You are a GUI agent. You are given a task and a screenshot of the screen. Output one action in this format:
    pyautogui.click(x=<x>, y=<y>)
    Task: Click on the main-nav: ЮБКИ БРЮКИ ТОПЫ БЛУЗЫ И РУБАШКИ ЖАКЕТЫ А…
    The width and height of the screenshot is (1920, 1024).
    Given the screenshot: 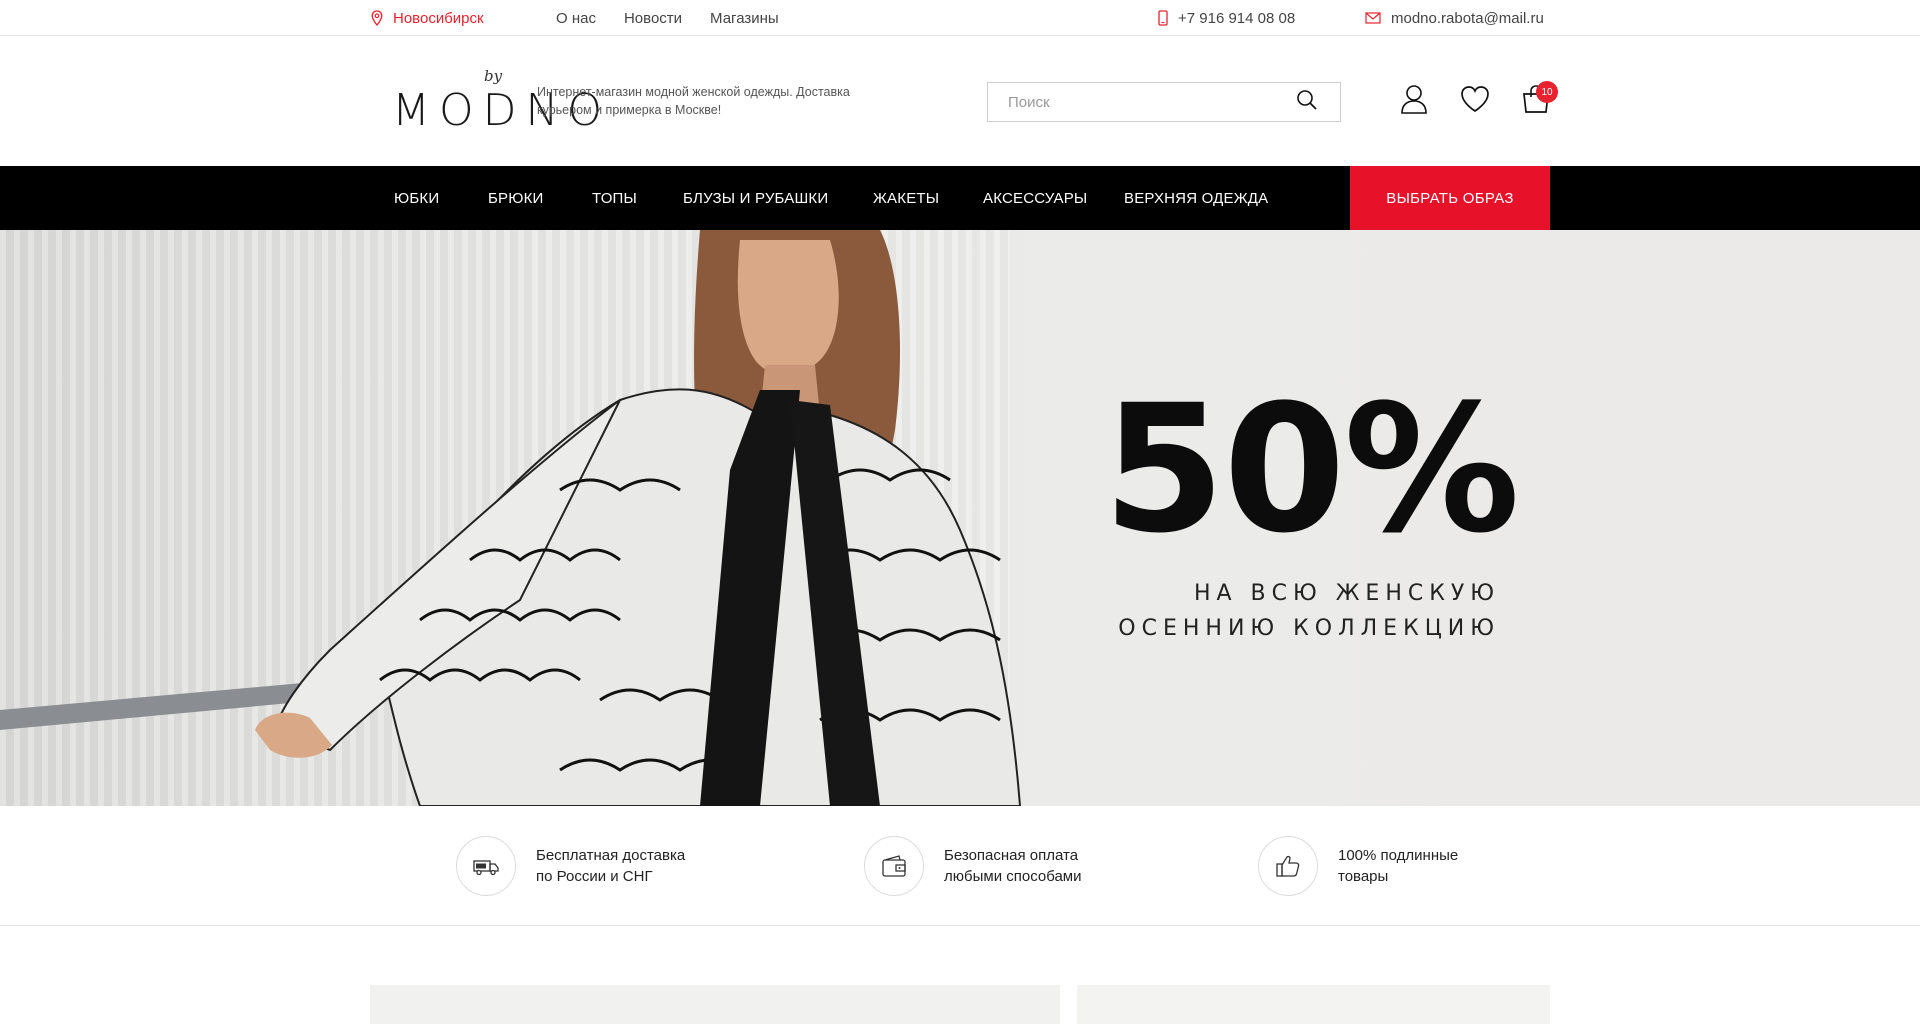 What is the action you would take?
    pyautogui.click(x=960, y=198)
    